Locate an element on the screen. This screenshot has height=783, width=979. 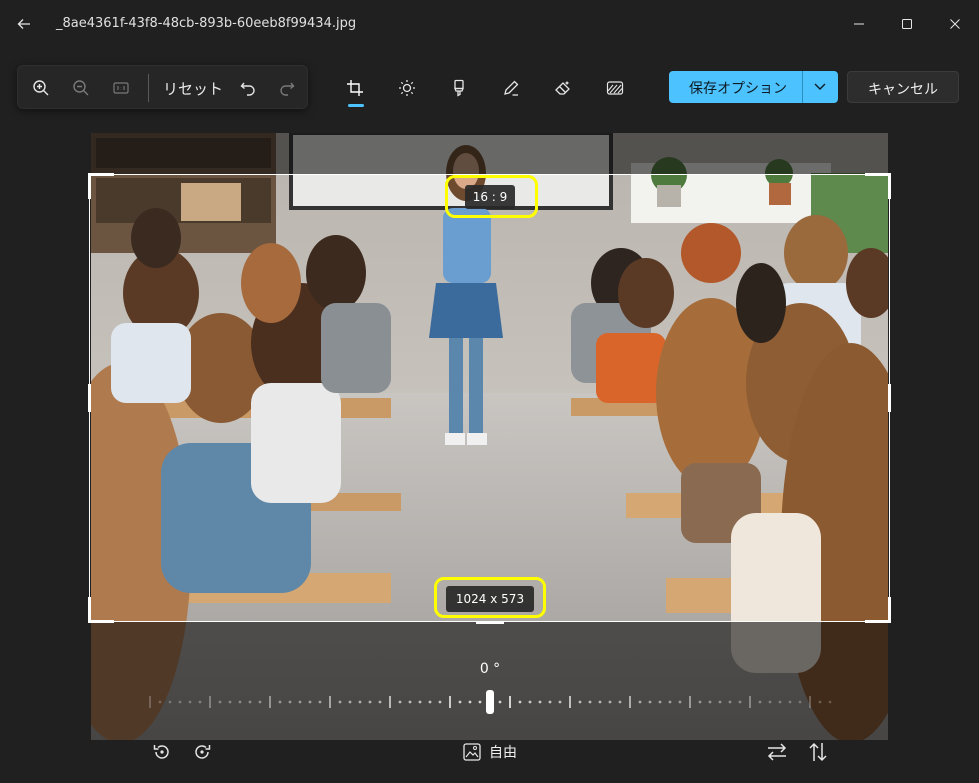
cancel-button: キャンセル is located at coordinates (903, 87).